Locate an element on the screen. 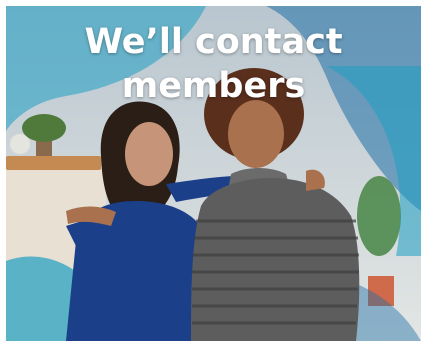 Image resolution: width=427 pixels, height=347 pixels. headline-line-2: members is located at coordinates (213, 86).